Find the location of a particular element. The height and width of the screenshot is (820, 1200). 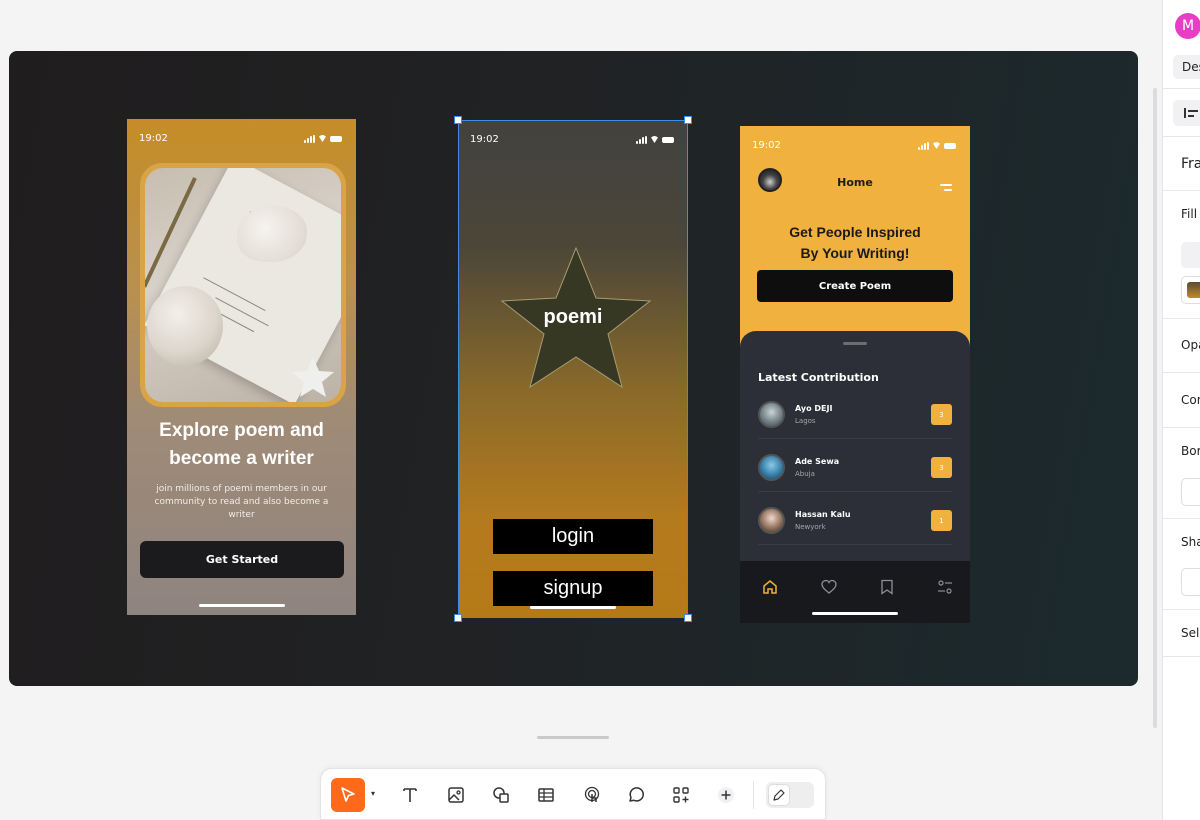

clay-shape is located at coordinates (272, 234).